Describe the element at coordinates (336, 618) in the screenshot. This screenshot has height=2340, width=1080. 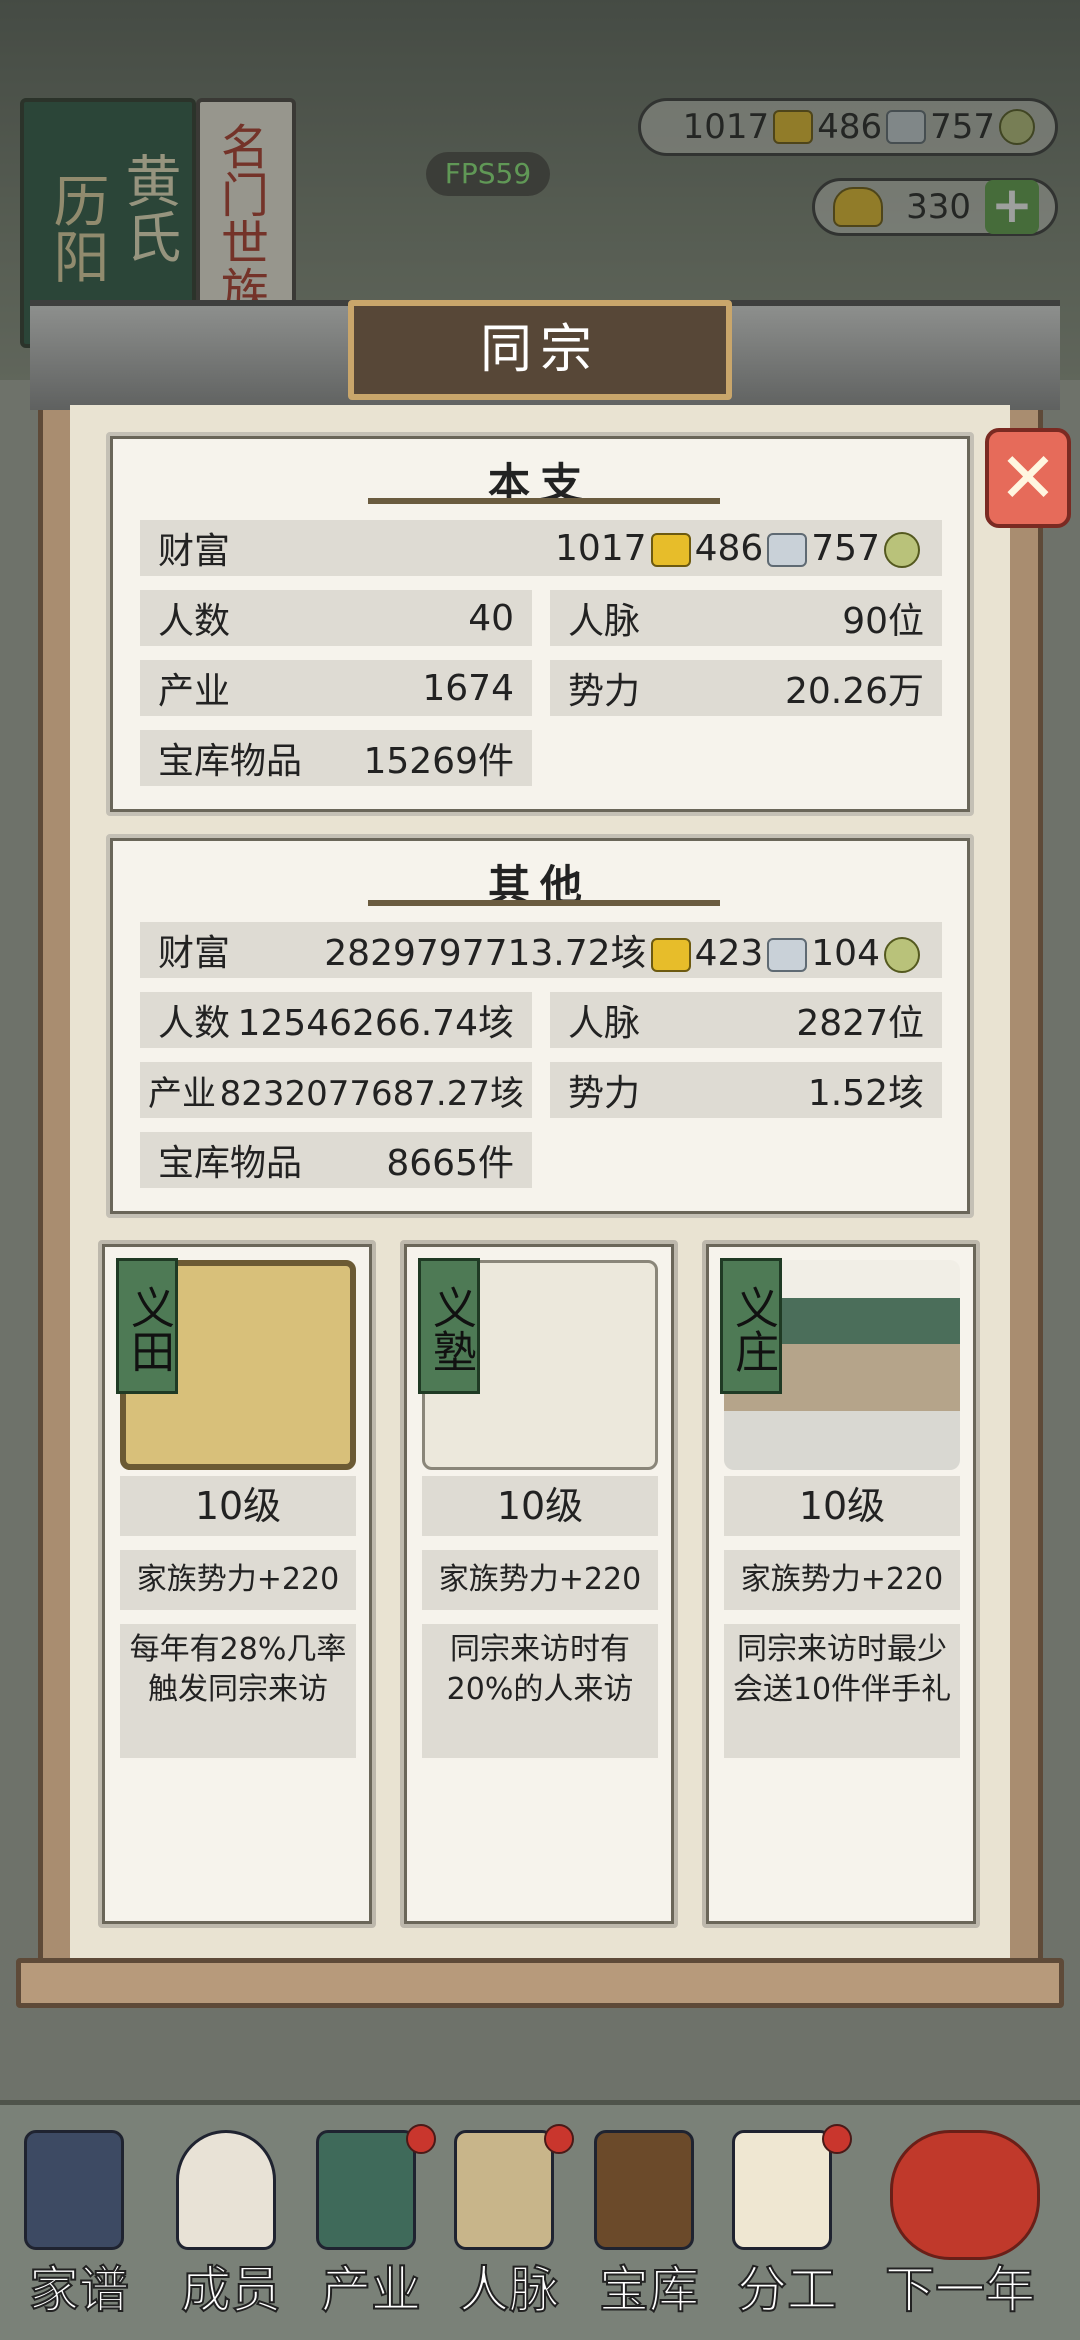
I see `people-row: 人数 40` at that location.